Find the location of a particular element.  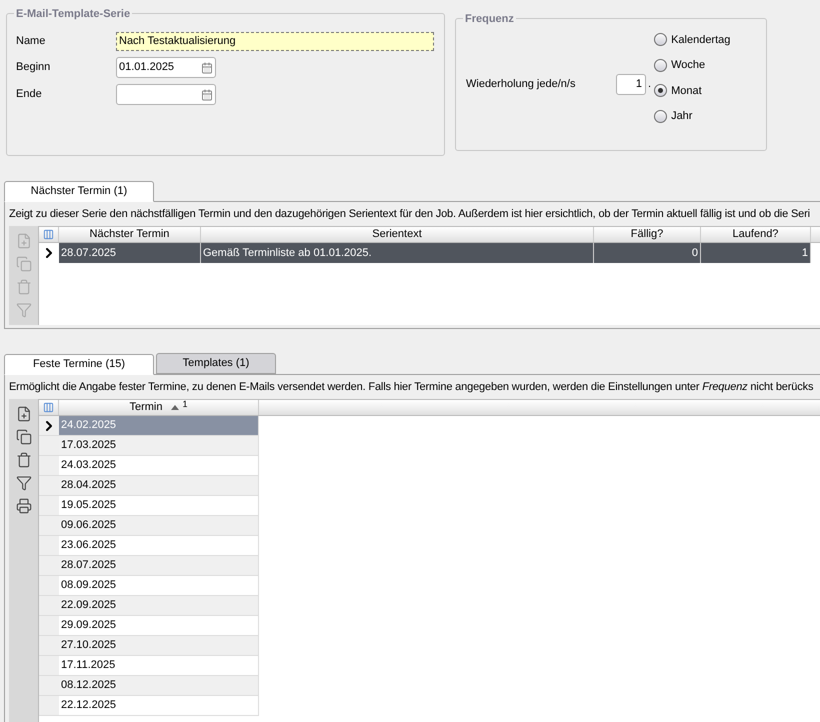

tab: Nächster Termin (1) is located at coordinates (79, 191).